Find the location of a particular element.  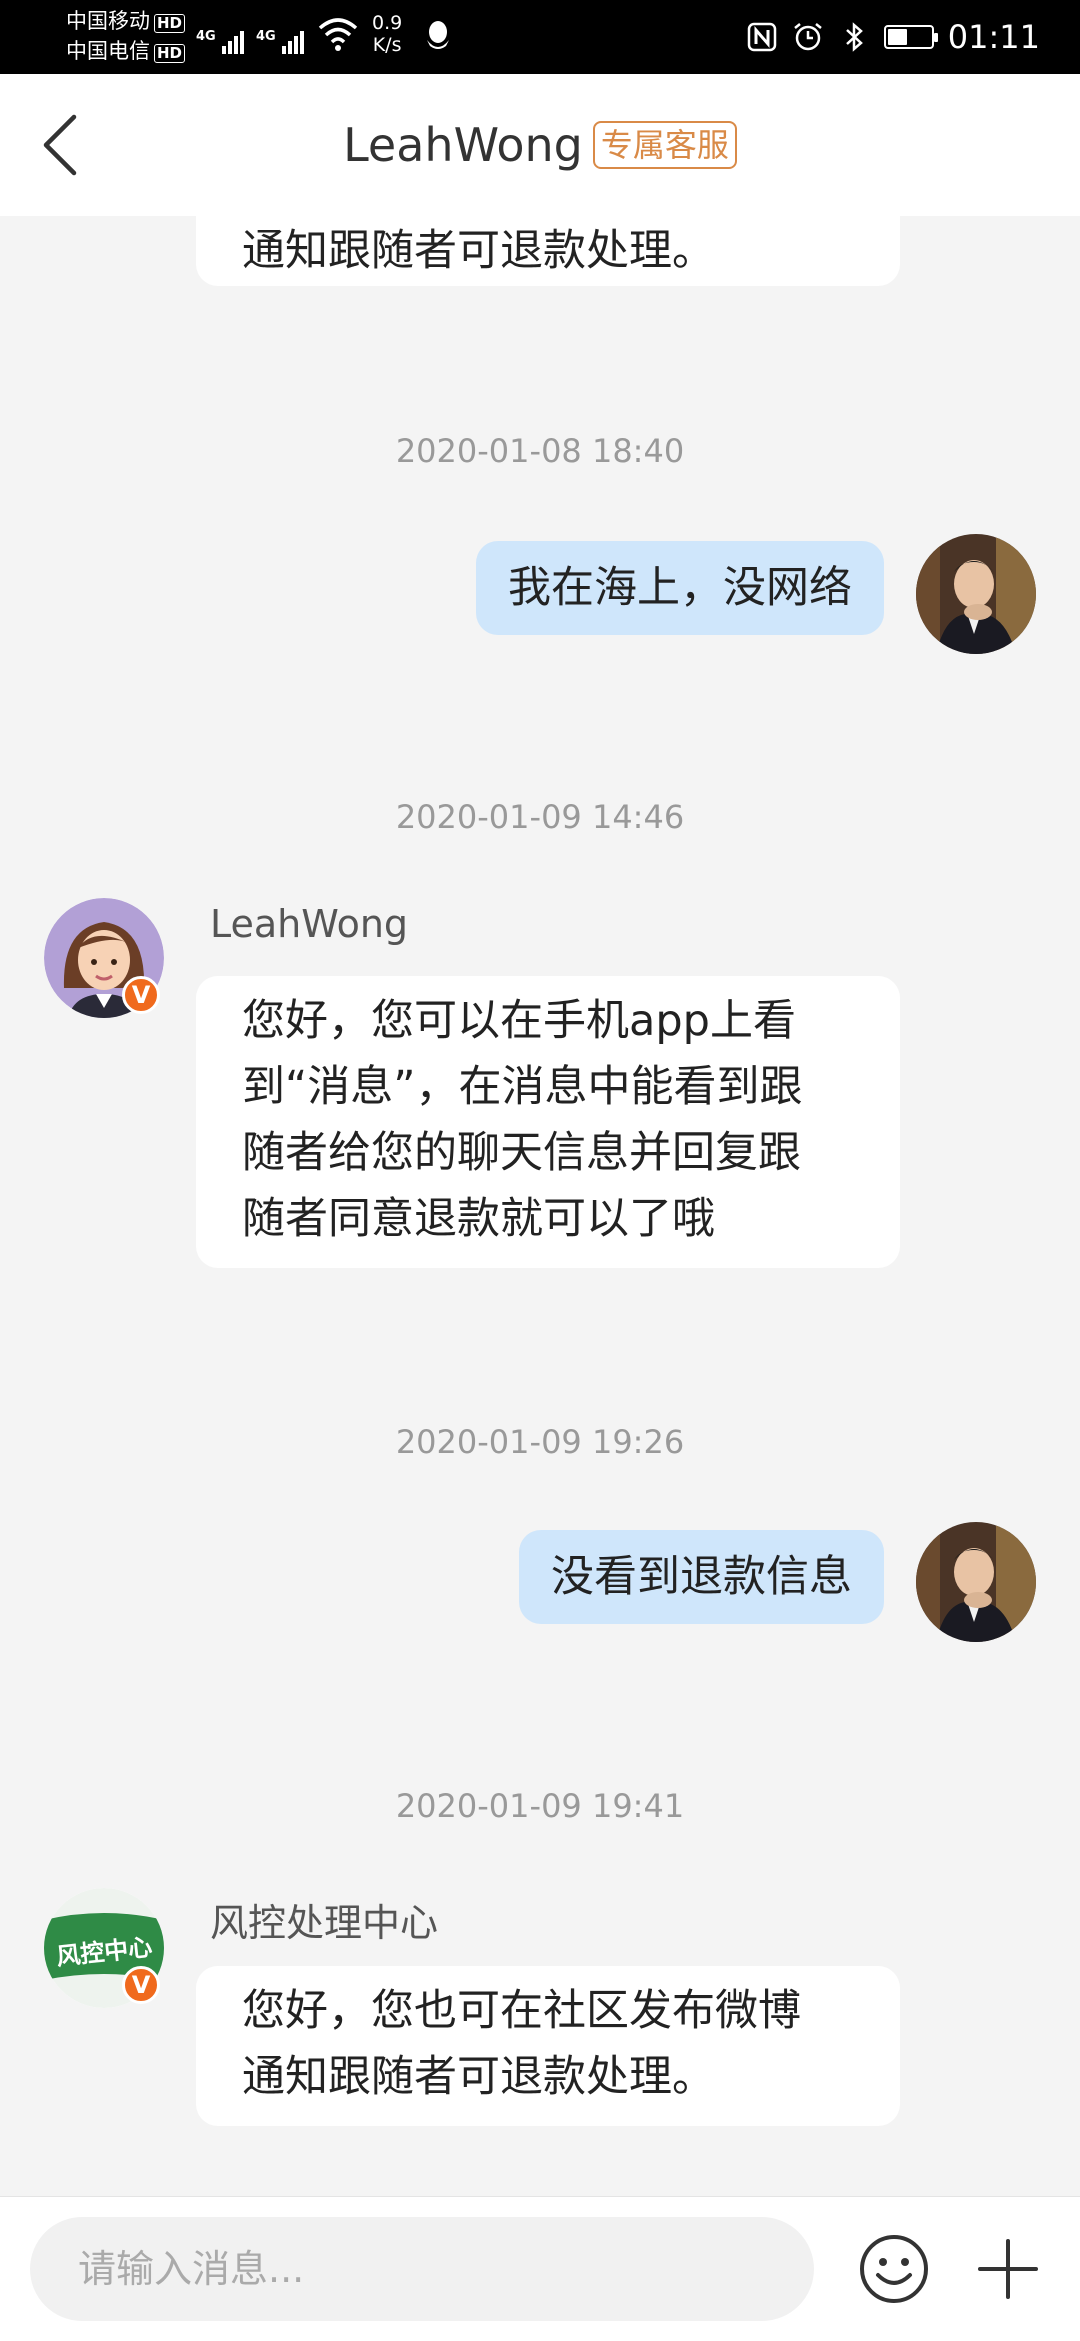

title-wrap: LeahWong 专属客服 is located at coordinates (540, 145).